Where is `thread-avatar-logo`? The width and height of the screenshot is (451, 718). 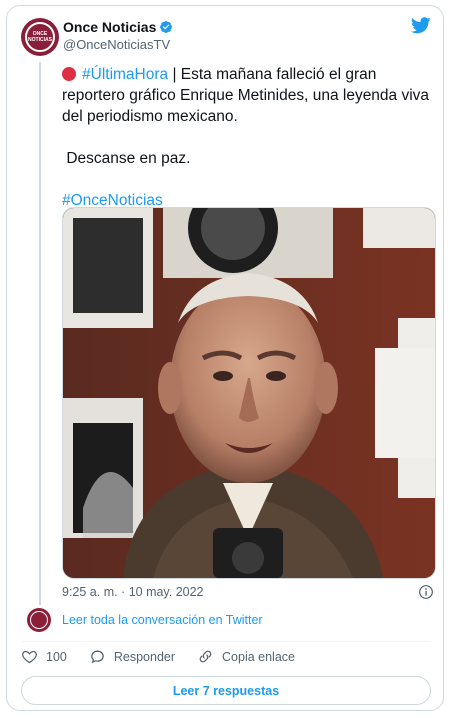
thread-avatar-logo is located at coordinates (39, 620).